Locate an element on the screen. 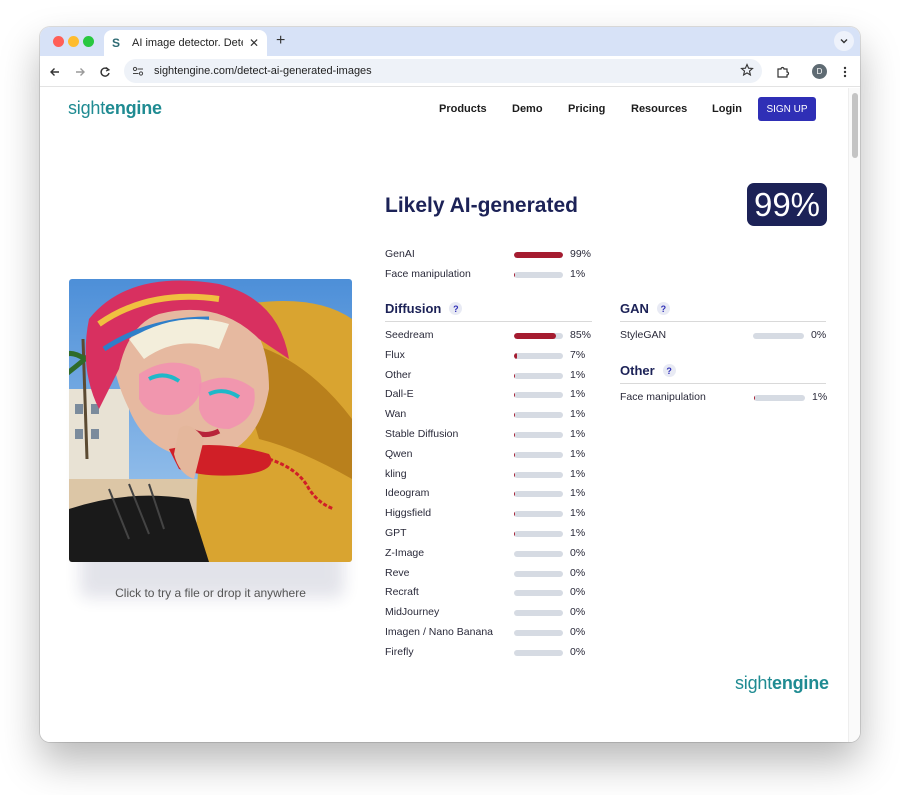  bookmark-star-button is located at coordinates (747, 72).